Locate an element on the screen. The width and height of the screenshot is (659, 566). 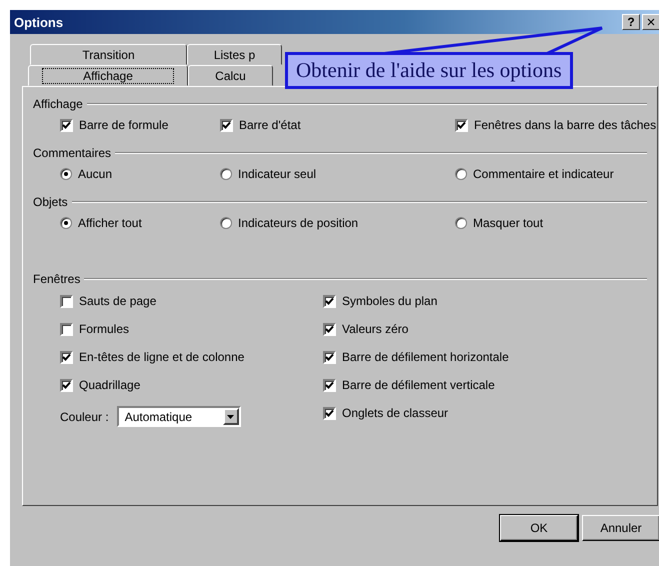
checkbox-label: Valeurs zéro is located at coordinates (375, 329).